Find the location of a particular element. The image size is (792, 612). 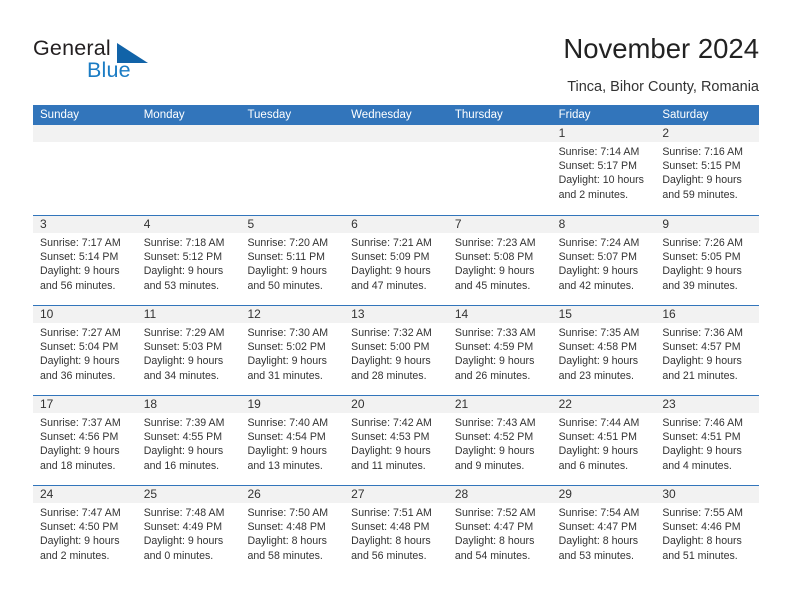

weekday-wednesday: Wednesday is located at coordinates (381, 115).